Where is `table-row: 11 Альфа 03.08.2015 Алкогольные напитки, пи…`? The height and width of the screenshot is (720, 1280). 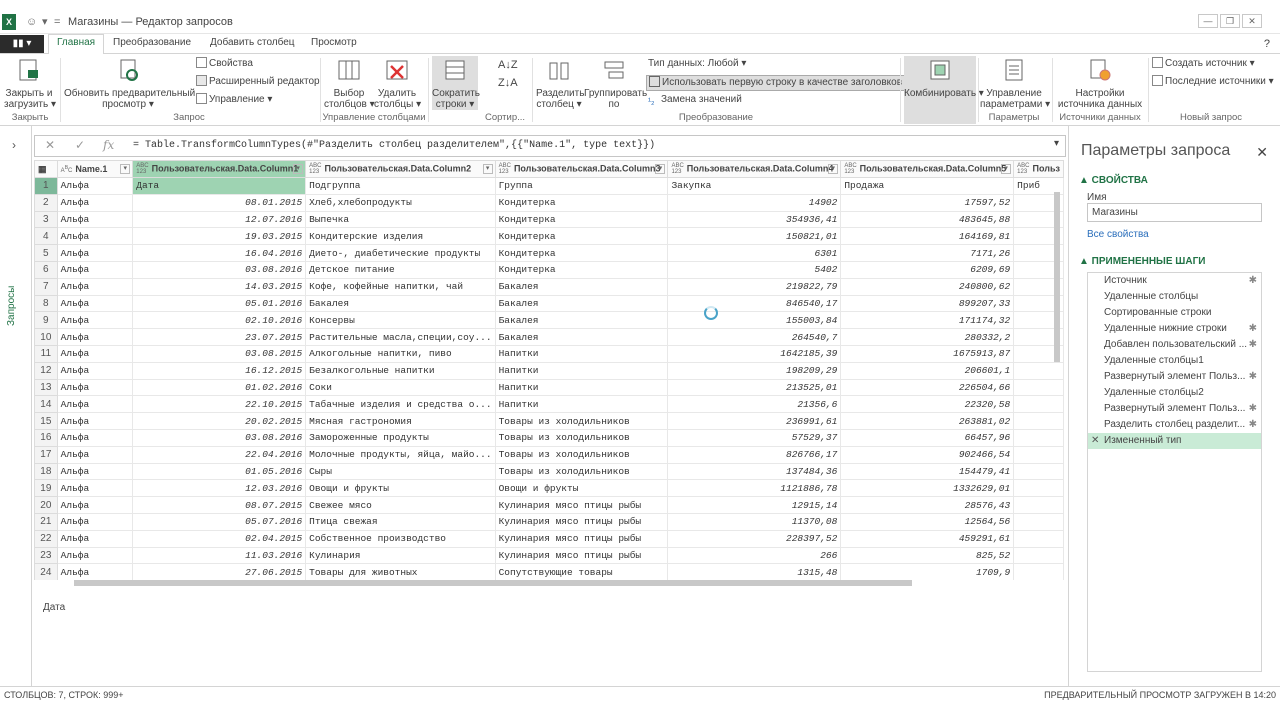 table-row: 11 Альфа 03.08.2015 Алкогольные напитки, пи… is located at coordinates (549, 353).